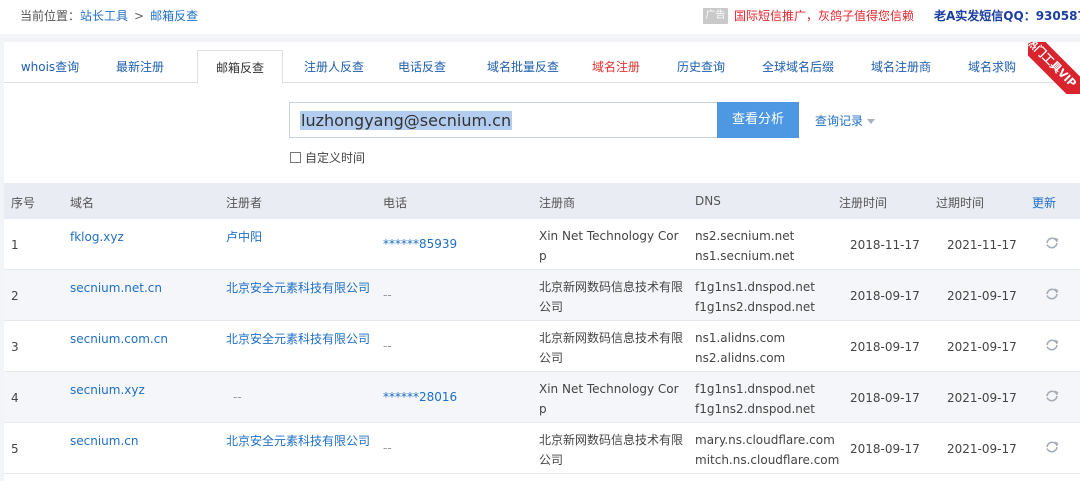 This screenshot has width=1080, height=481. I want to click on tab-global-suffix: 全球域名后缀, so click(798, 66).